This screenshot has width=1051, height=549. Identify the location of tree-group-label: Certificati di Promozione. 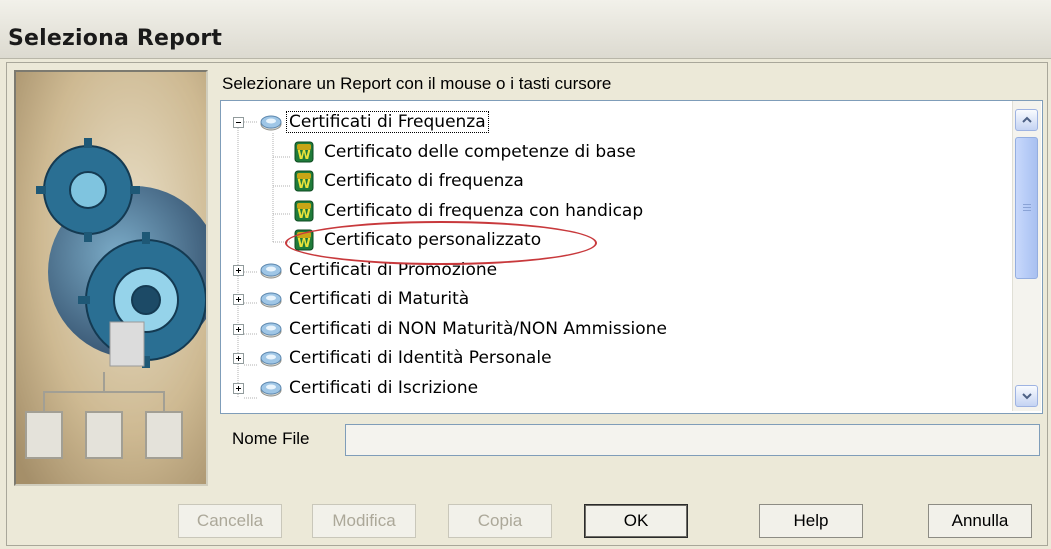
(393, 269).